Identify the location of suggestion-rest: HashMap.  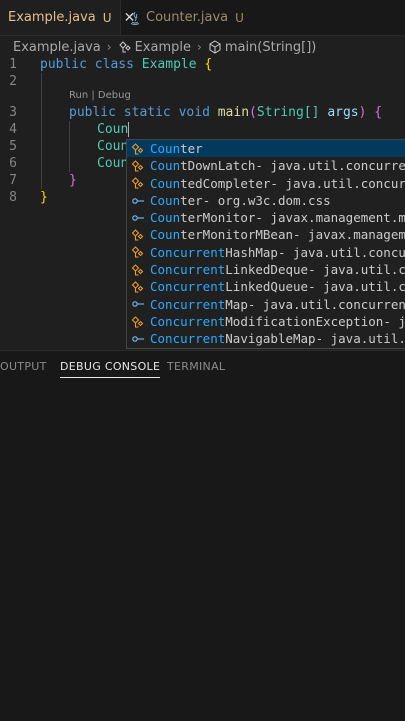
(251, 252).